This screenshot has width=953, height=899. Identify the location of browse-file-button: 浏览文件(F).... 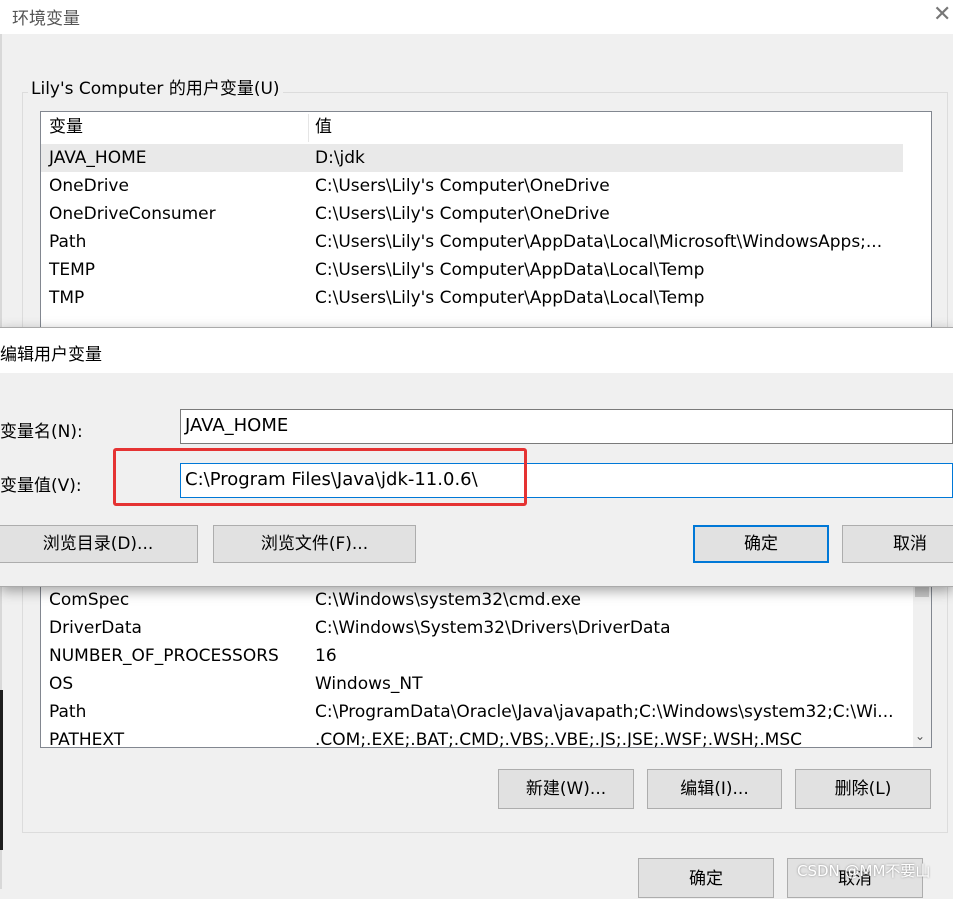
(314, 544).